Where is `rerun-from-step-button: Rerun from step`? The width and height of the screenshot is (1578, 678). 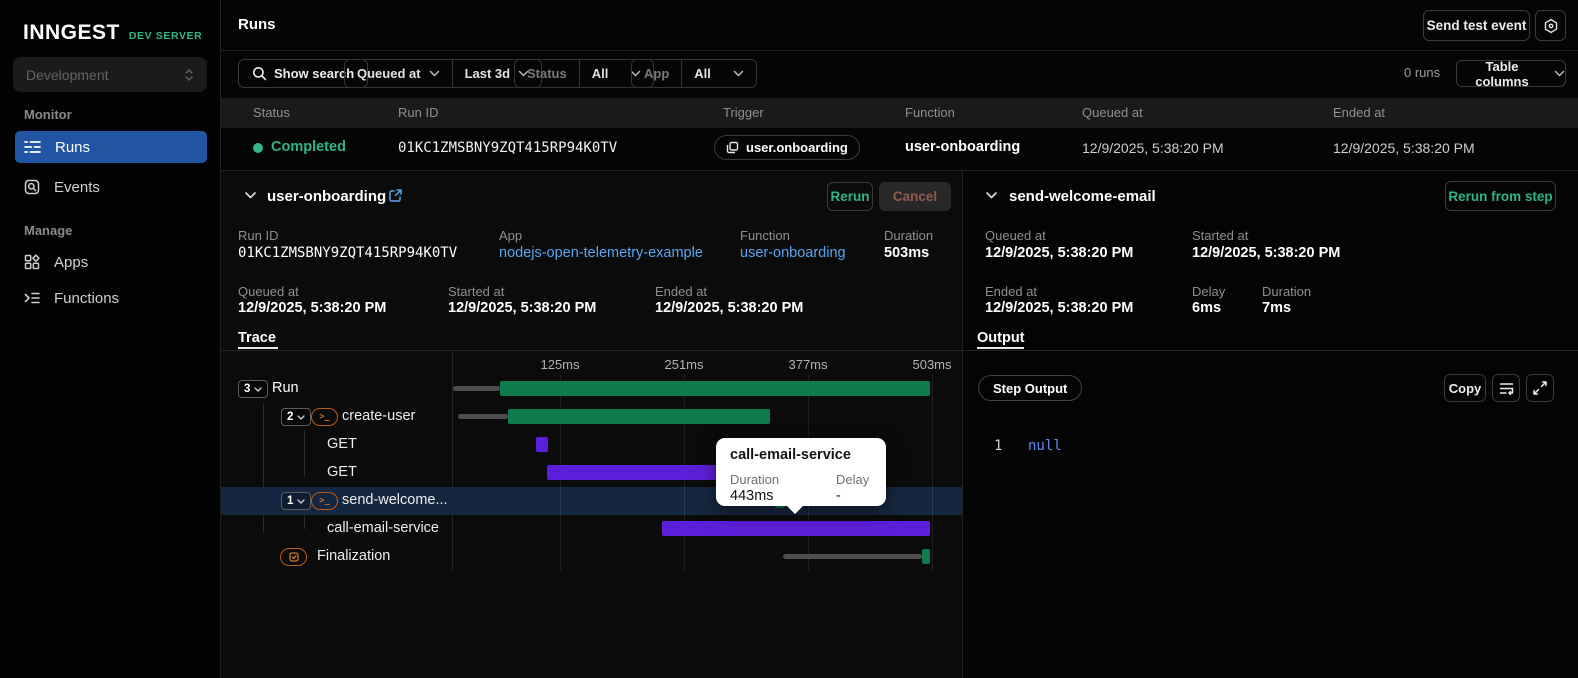 rerun-from-step-button: Rerun from step is located at coordinates (1500, 196).